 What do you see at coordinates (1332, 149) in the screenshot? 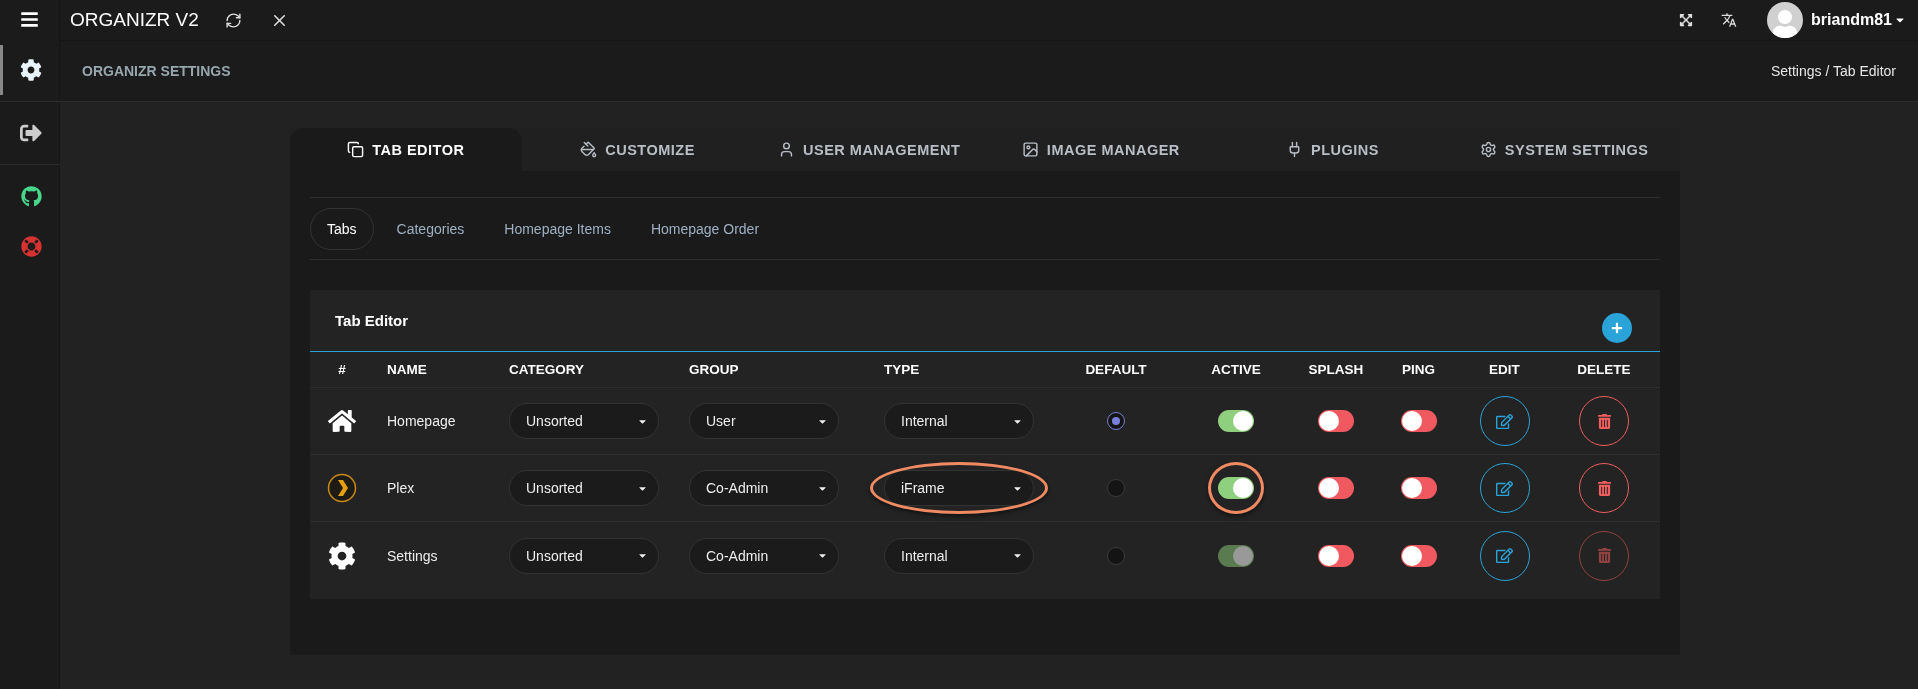
I see `settings-tab: PLUGINS` at bounding box center [1332, 149].